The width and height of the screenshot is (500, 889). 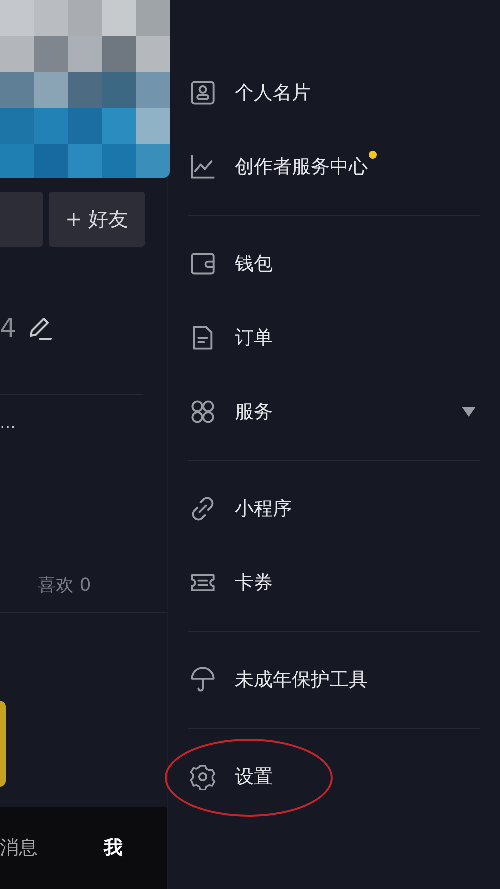 What do you see at coordinates (254, 583) in the screenshot?
I see `menu-item: 卡券` at bounding box center [254, 583].